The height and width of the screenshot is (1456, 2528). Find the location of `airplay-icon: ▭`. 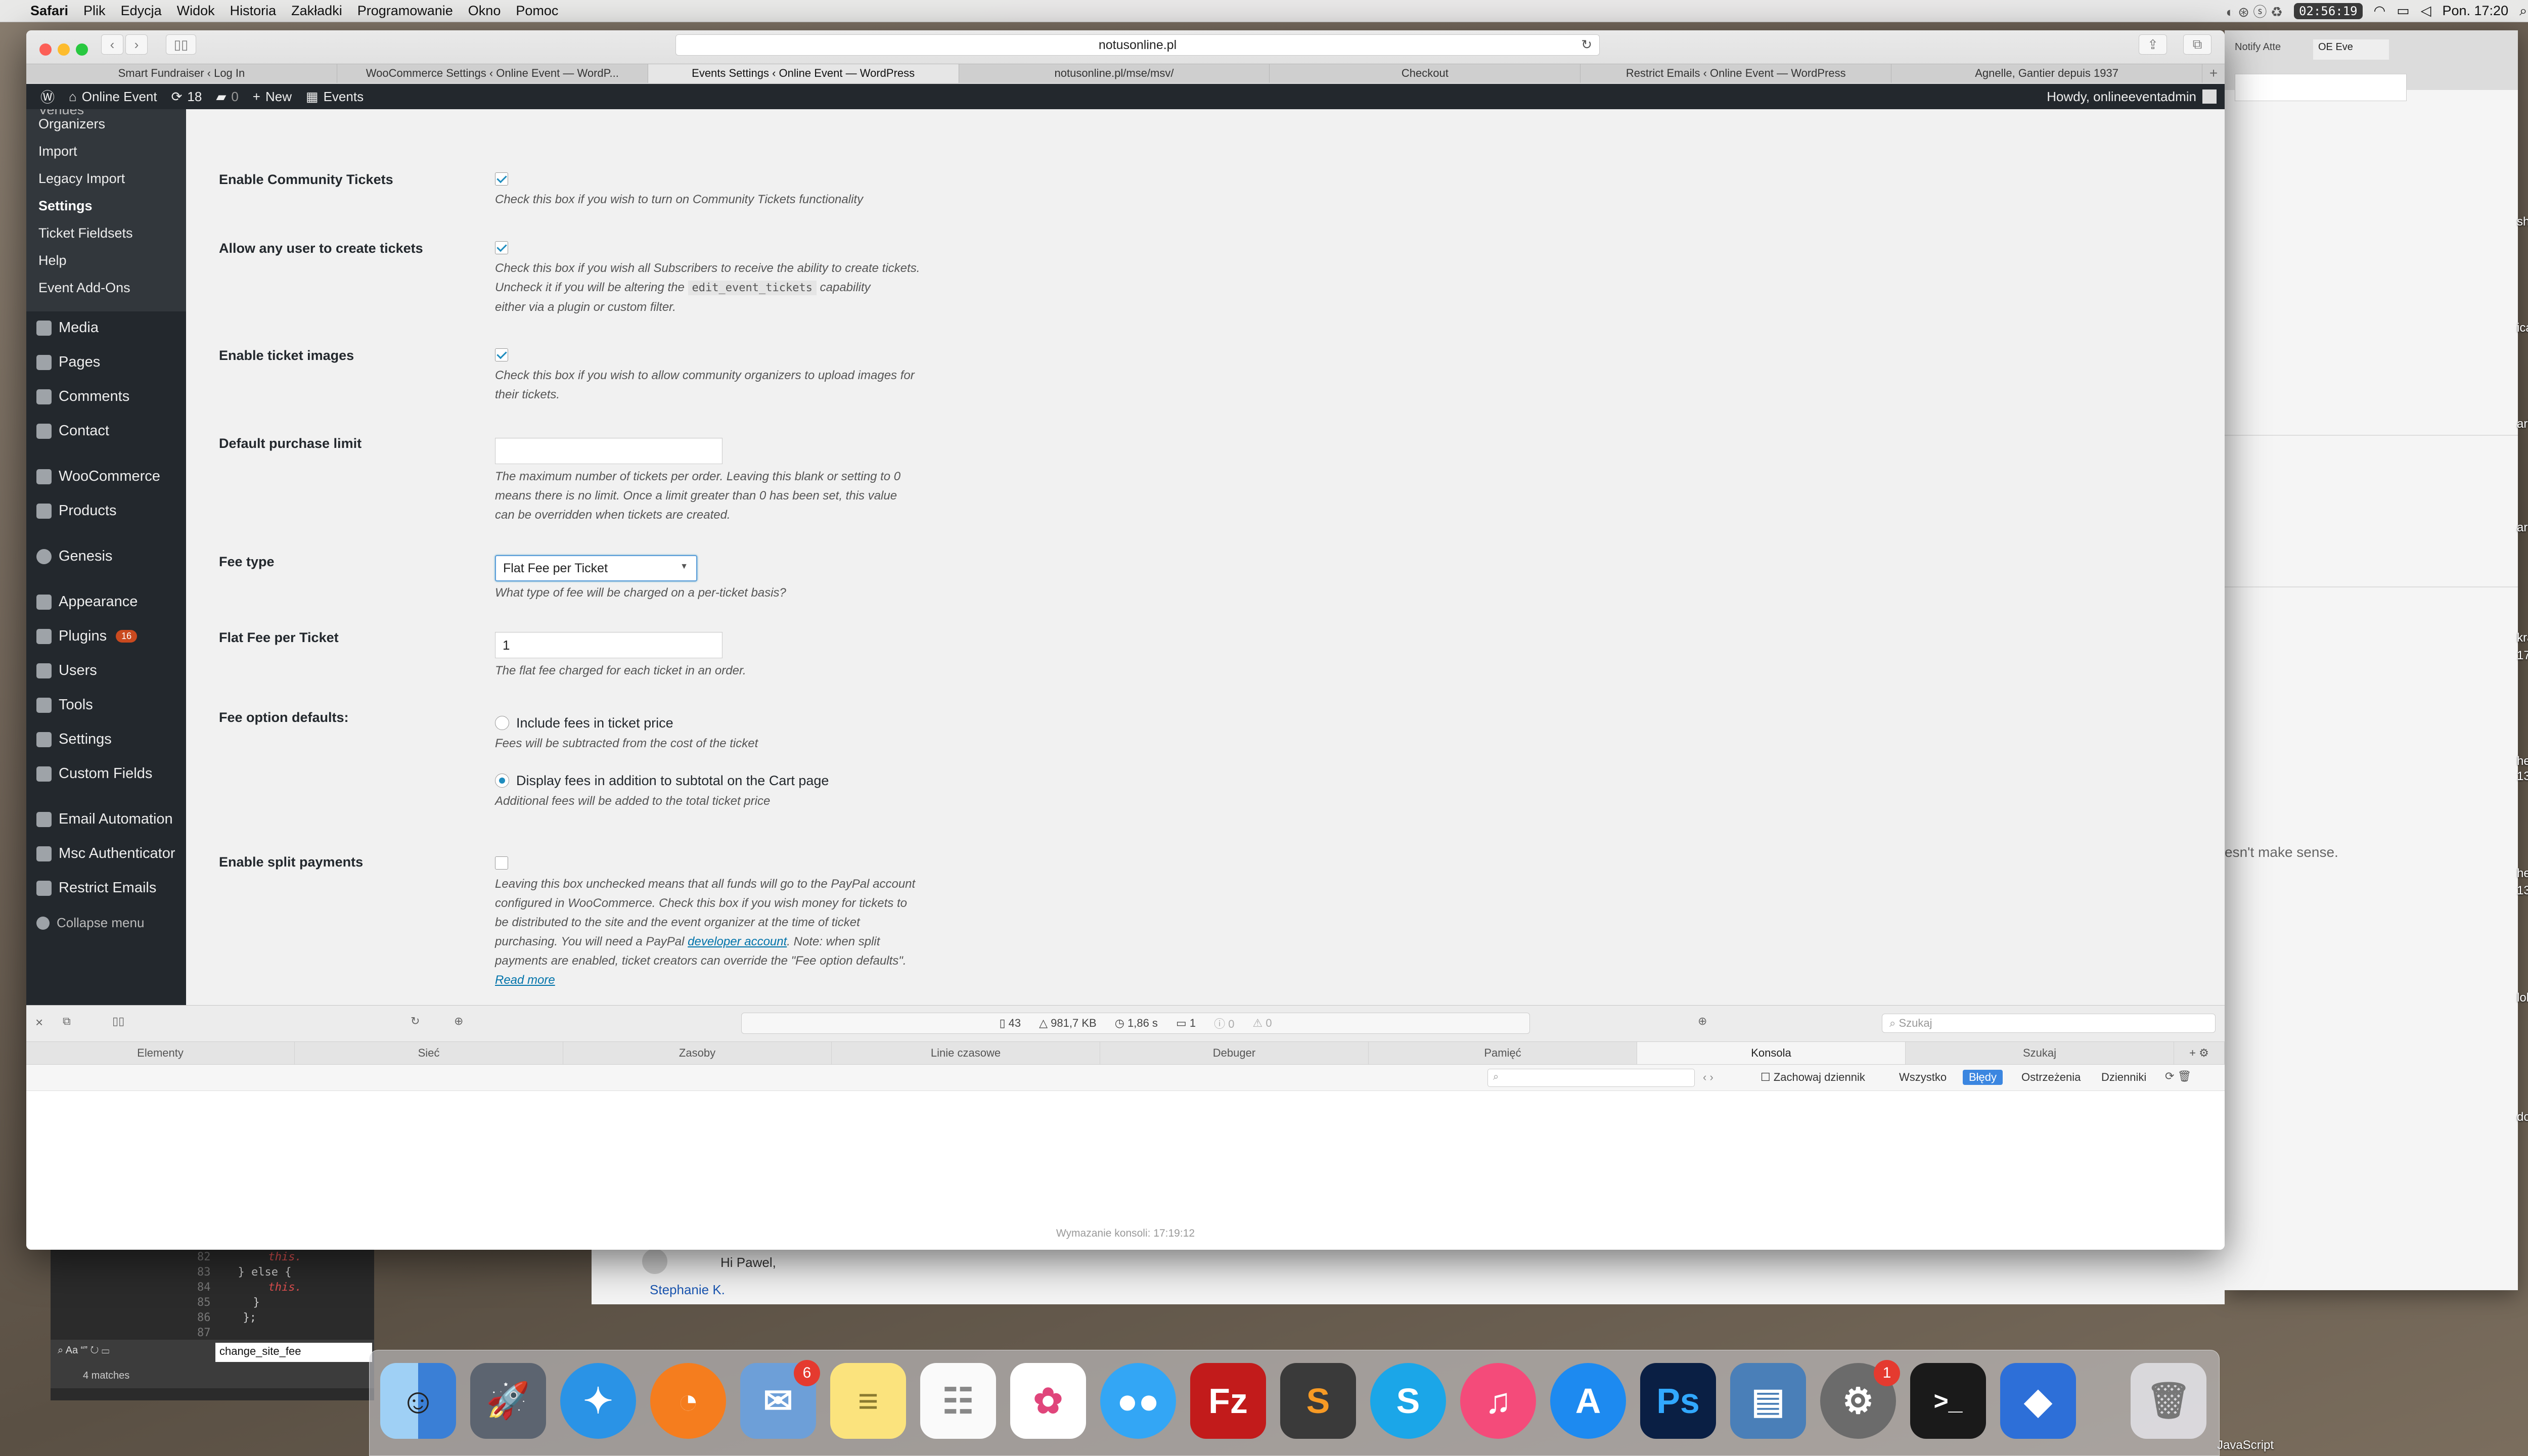

airplay-icon: ▭ is located at coordinates (2404, 11).